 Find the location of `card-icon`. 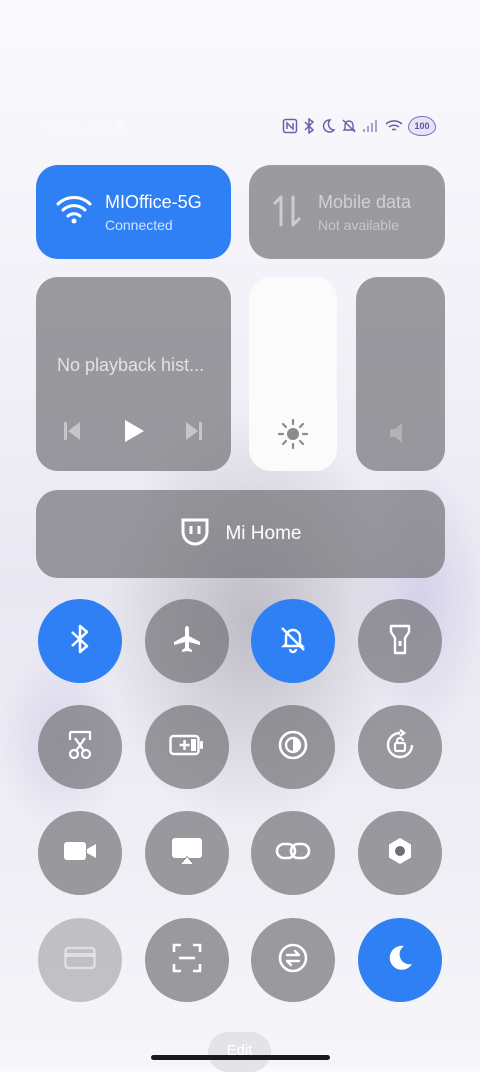

card-icon is located at coordinates (80, 960).